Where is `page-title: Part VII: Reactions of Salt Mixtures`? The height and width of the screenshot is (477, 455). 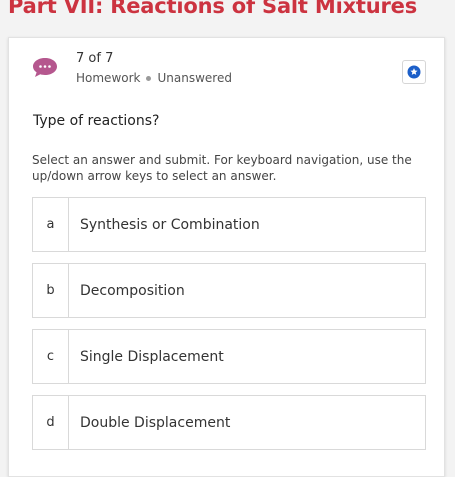 page-title: Part VII: Reactions of Salt Mixtures is located at coordinates (212, 9).